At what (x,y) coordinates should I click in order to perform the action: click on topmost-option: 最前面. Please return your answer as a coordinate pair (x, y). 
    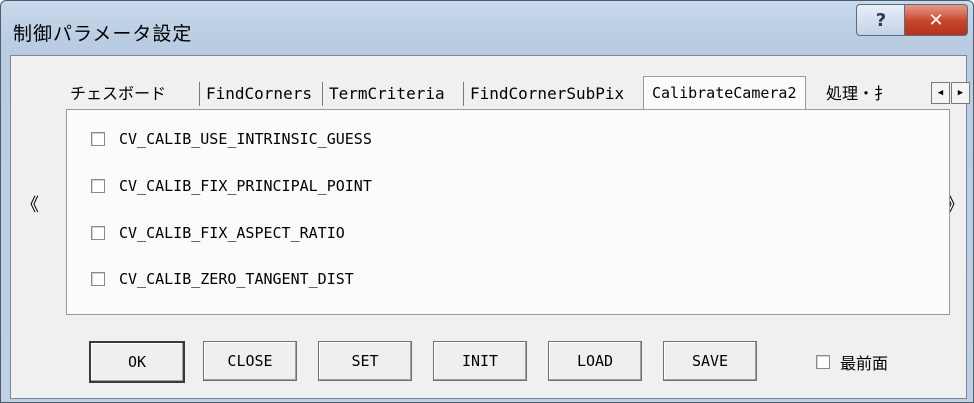
    Looking at the image, I should click on (852, 362).